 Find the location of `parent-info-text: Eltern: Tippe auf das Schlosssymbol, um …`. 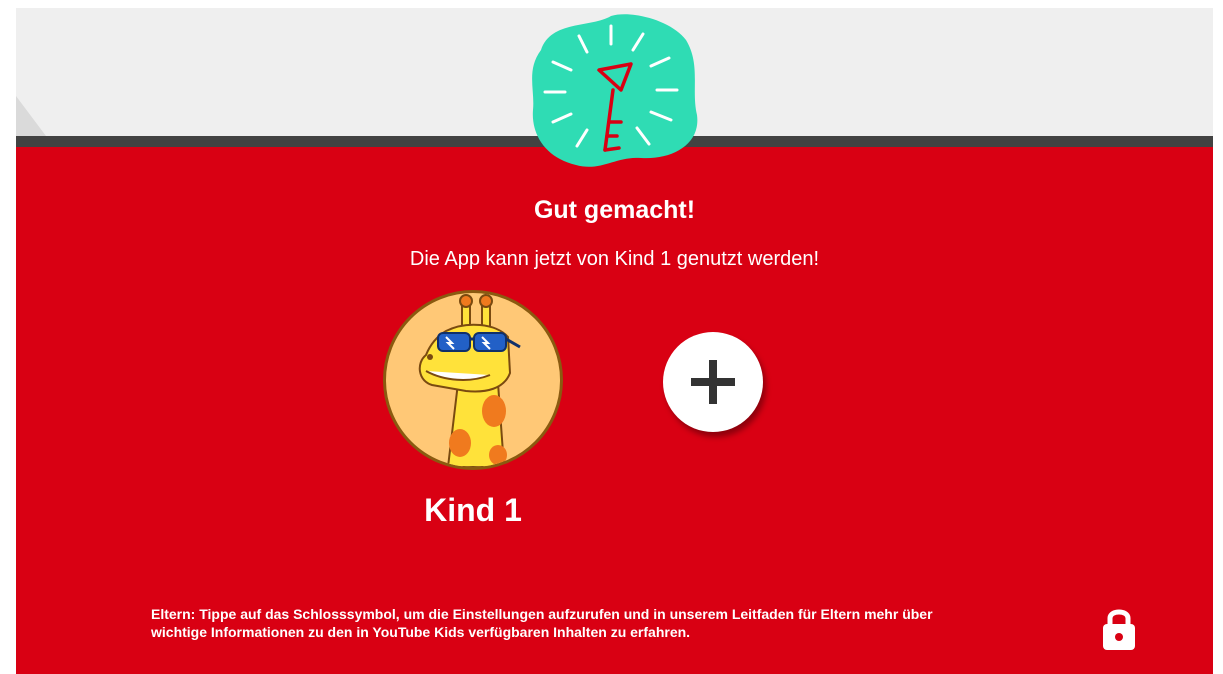

parent-info-text: Eltern: Tippe auf das Schlosssymbol, um … is located at coordinates (626, 623).